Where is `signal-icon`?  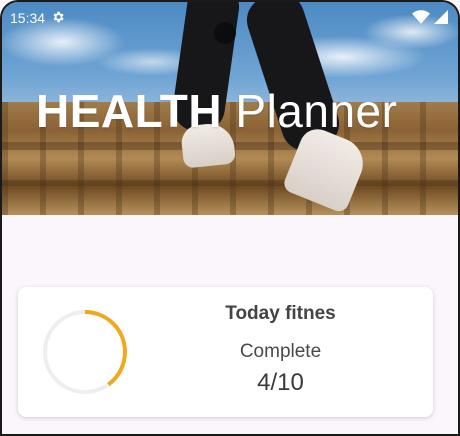 signal-icon is located at coordinates (441, 18).